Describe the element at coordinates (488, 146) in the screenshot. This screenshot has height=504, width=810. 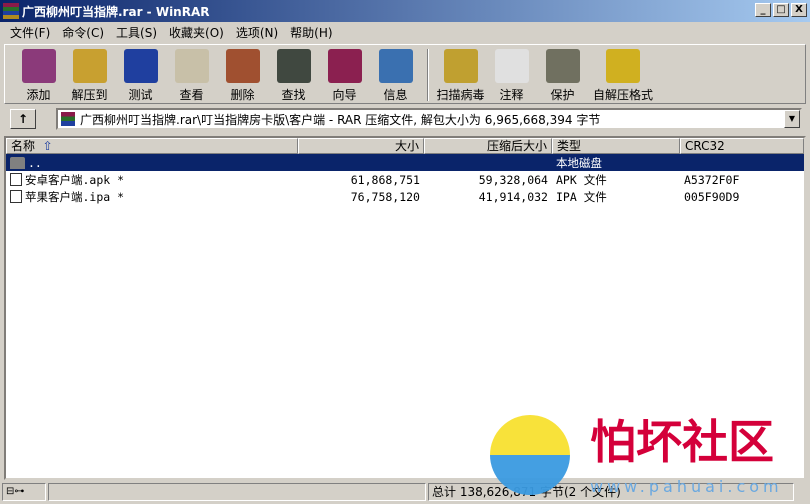
I see `column-packed: 压缩后大小` at that location.